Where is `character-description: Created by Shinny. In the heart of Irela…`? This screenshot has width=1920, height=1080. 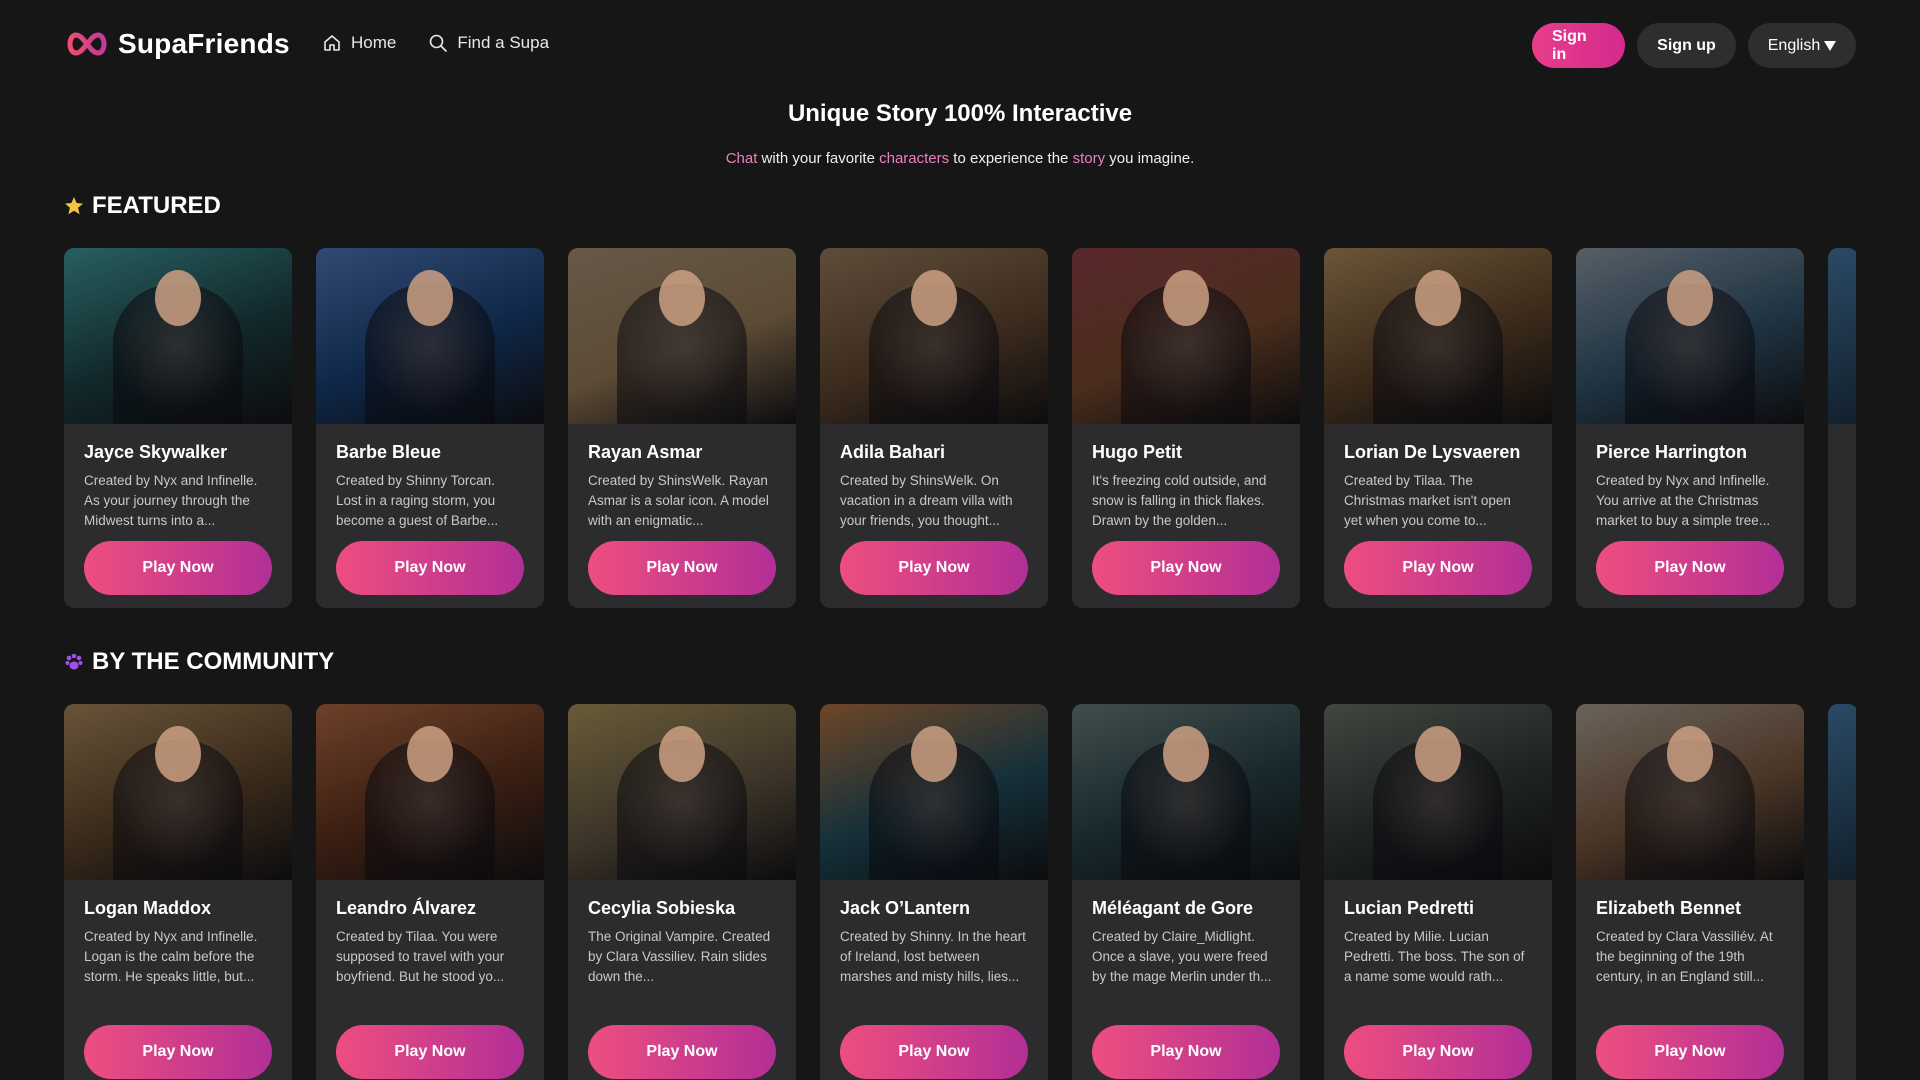
character-description: Created by Shinny. In the heart of Irela… is located at coordinates (933, 956).